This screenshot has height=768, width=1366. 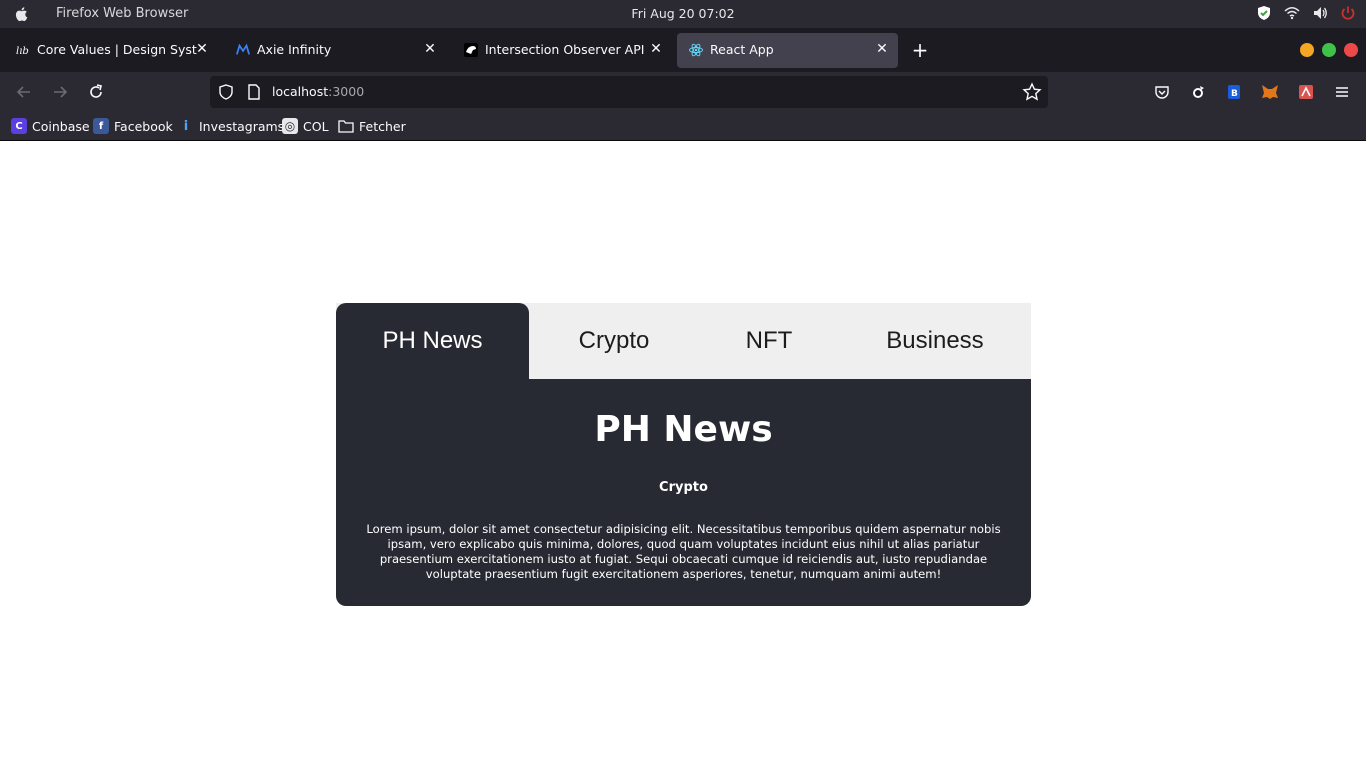 What do you see at coordinates (19, 126) in the screenshot?
I see `coinbase-icon: C` at bounding box center [19, 126].